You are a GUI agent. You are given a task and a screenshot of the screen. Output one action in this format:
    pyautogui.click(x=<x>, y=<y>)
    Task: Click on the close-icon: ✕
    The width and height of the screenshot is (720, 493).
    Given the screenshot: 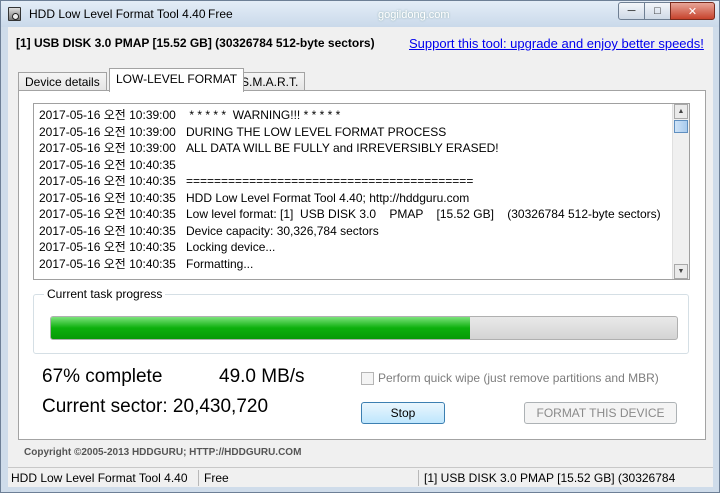 What is the action you would take?
    pyautogui.click(x=692, y=11)
    